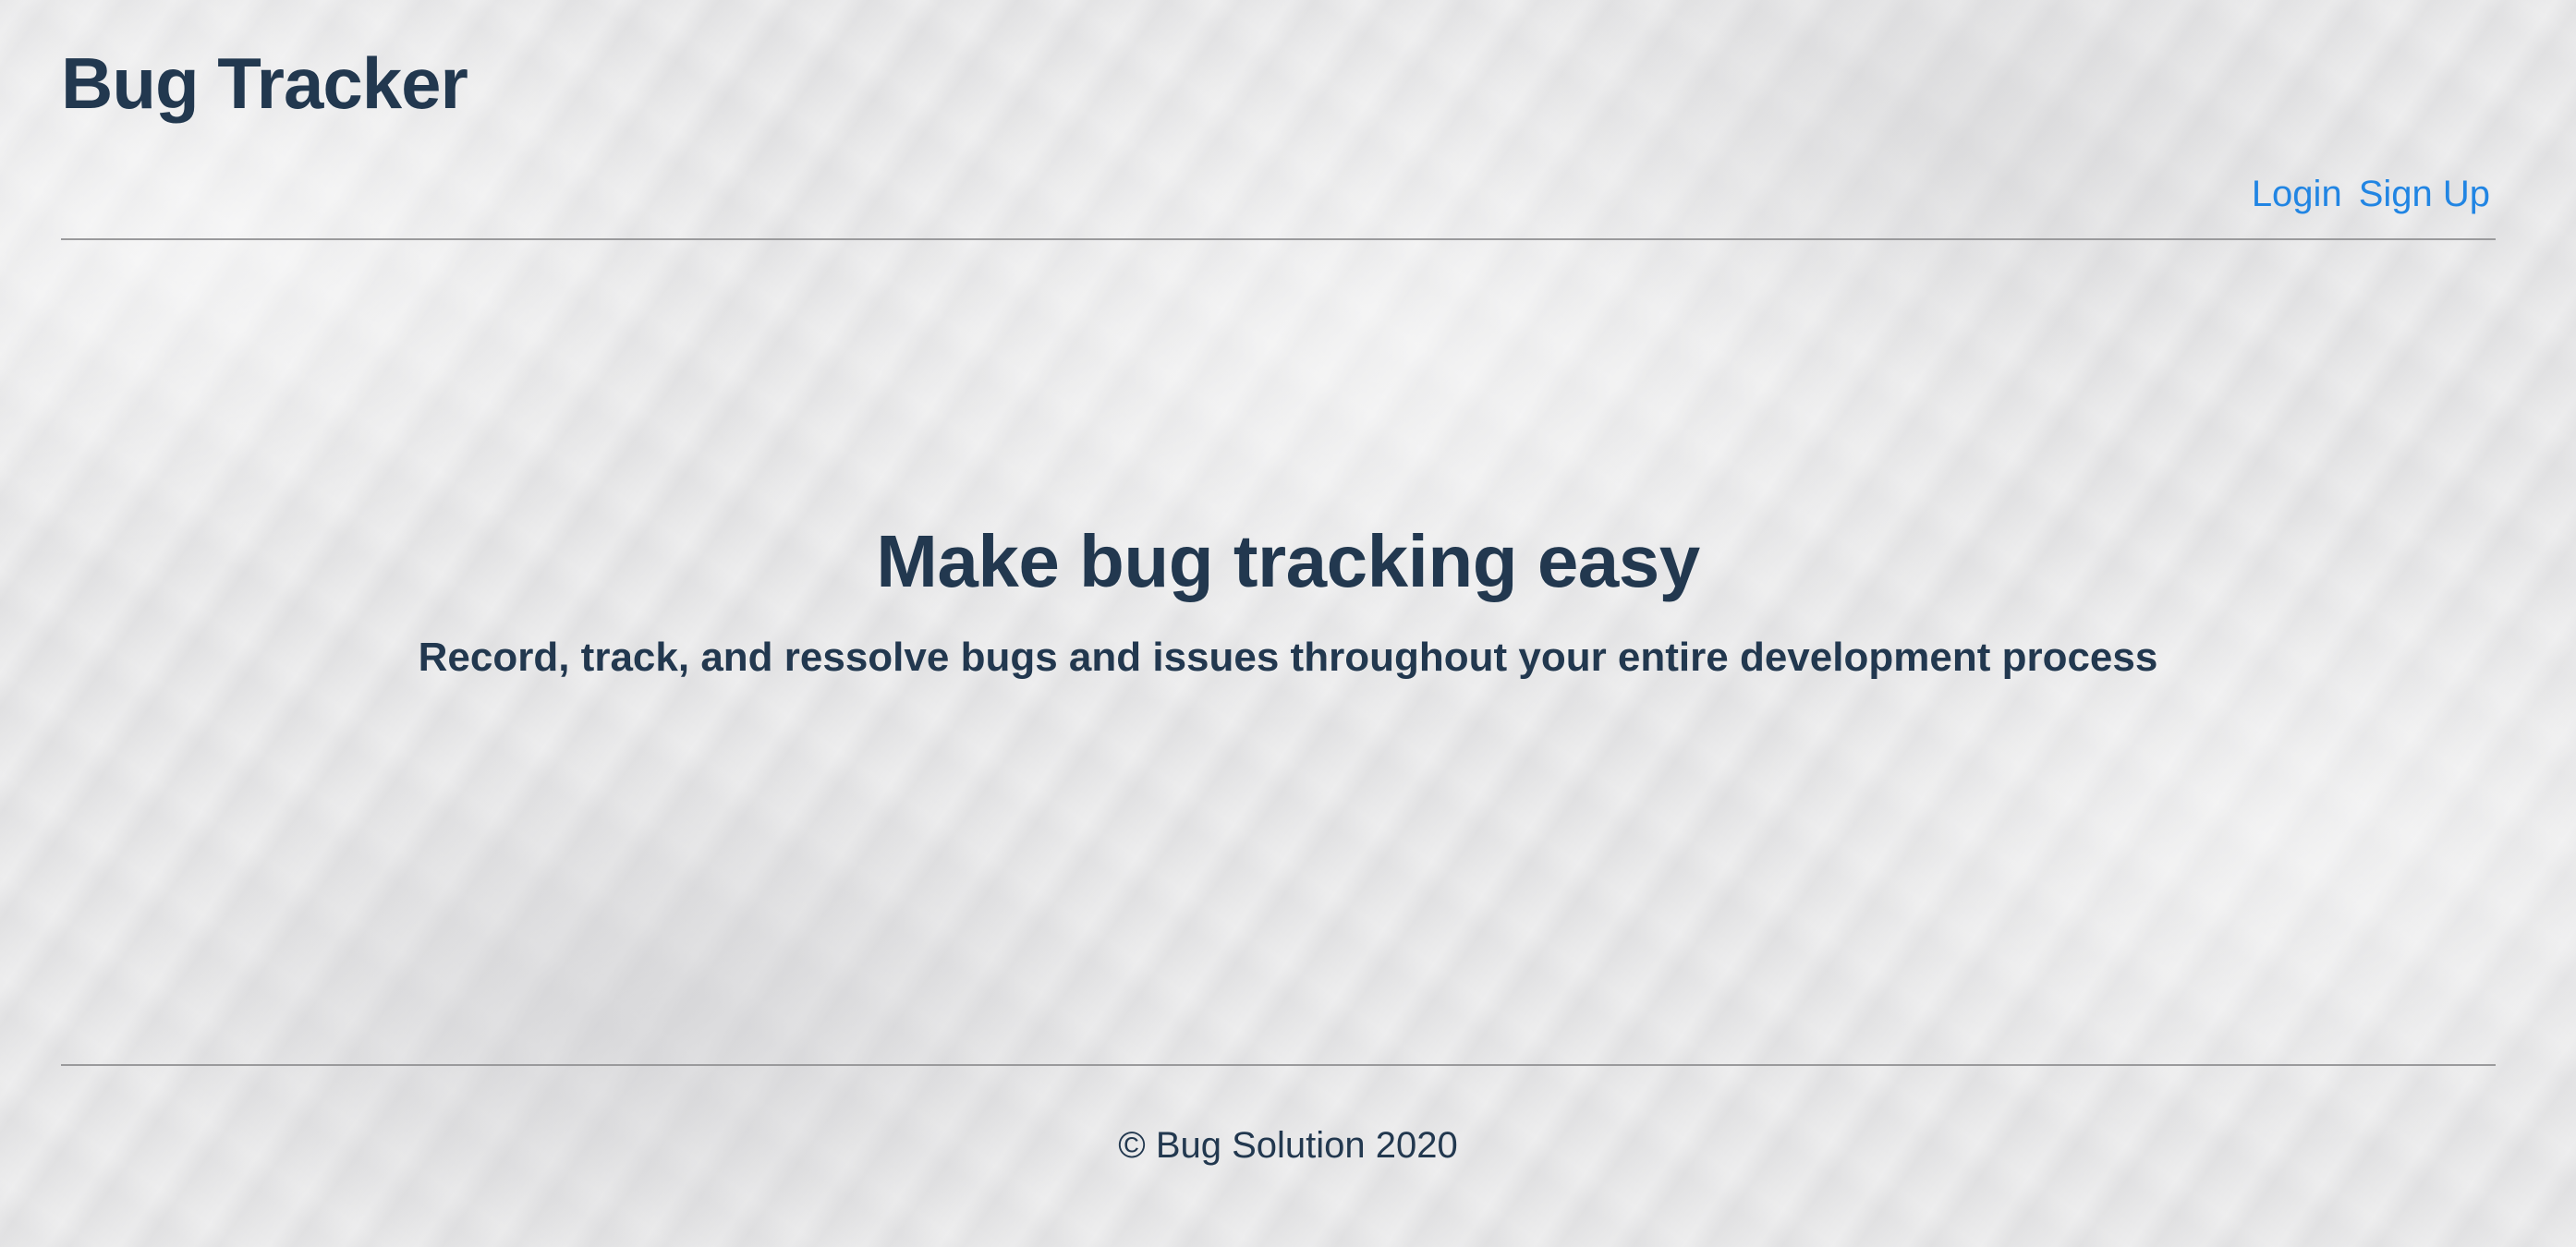  I want to click on header-nav: Login Sign Up, so click(2371, 194).